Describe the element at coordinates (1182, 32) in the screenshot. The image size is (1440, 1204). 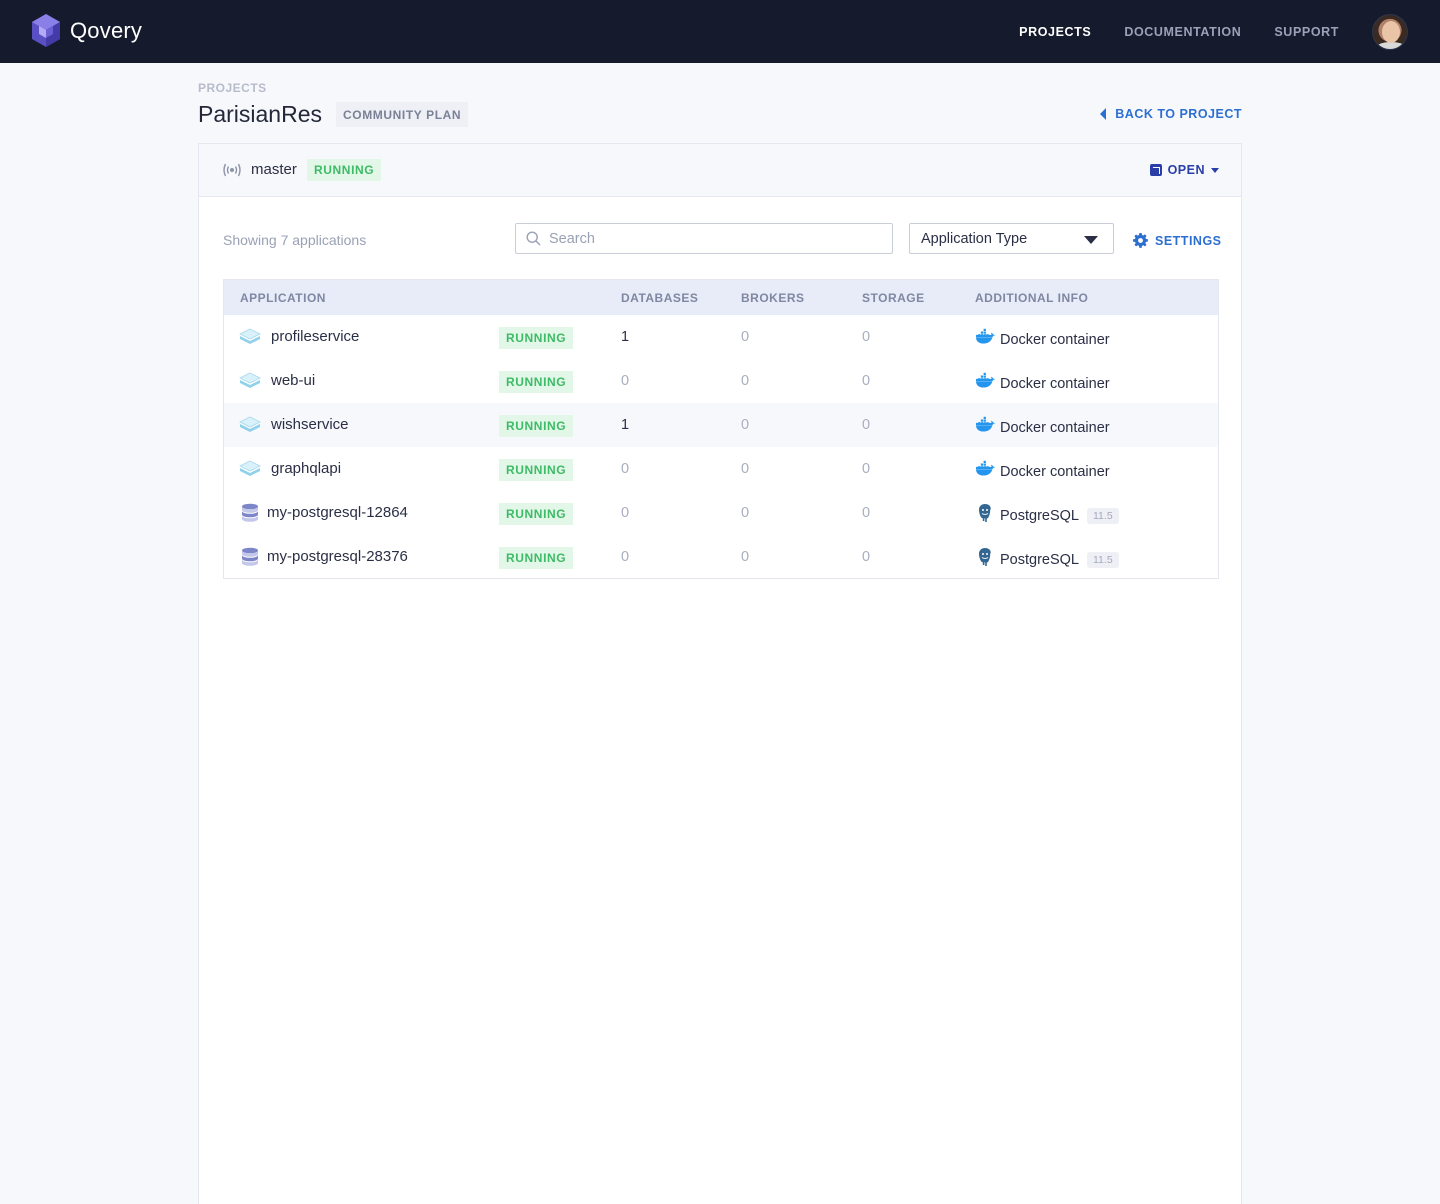
I see `nav-link-documentation: DOCUMENTATION` at that location.